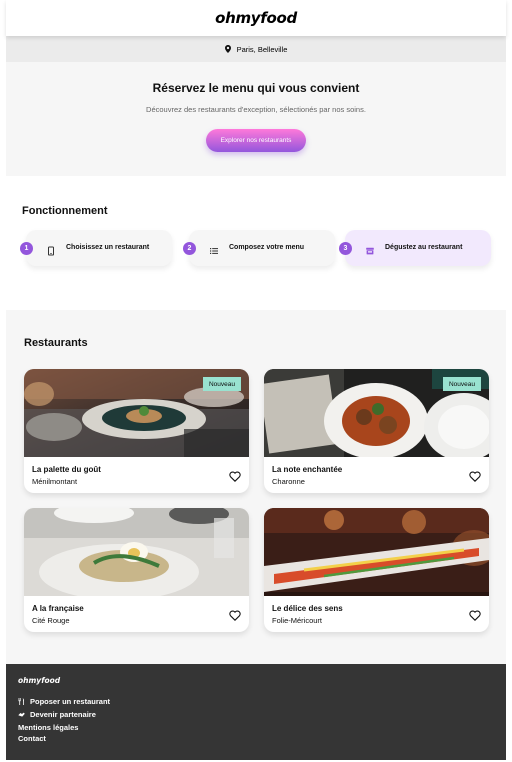 This screenshot has height=762, width=512. Describe the element at coordinates (55, 481) in the screenshot. I see `restaurant-location: Ménilmontant` at that location.